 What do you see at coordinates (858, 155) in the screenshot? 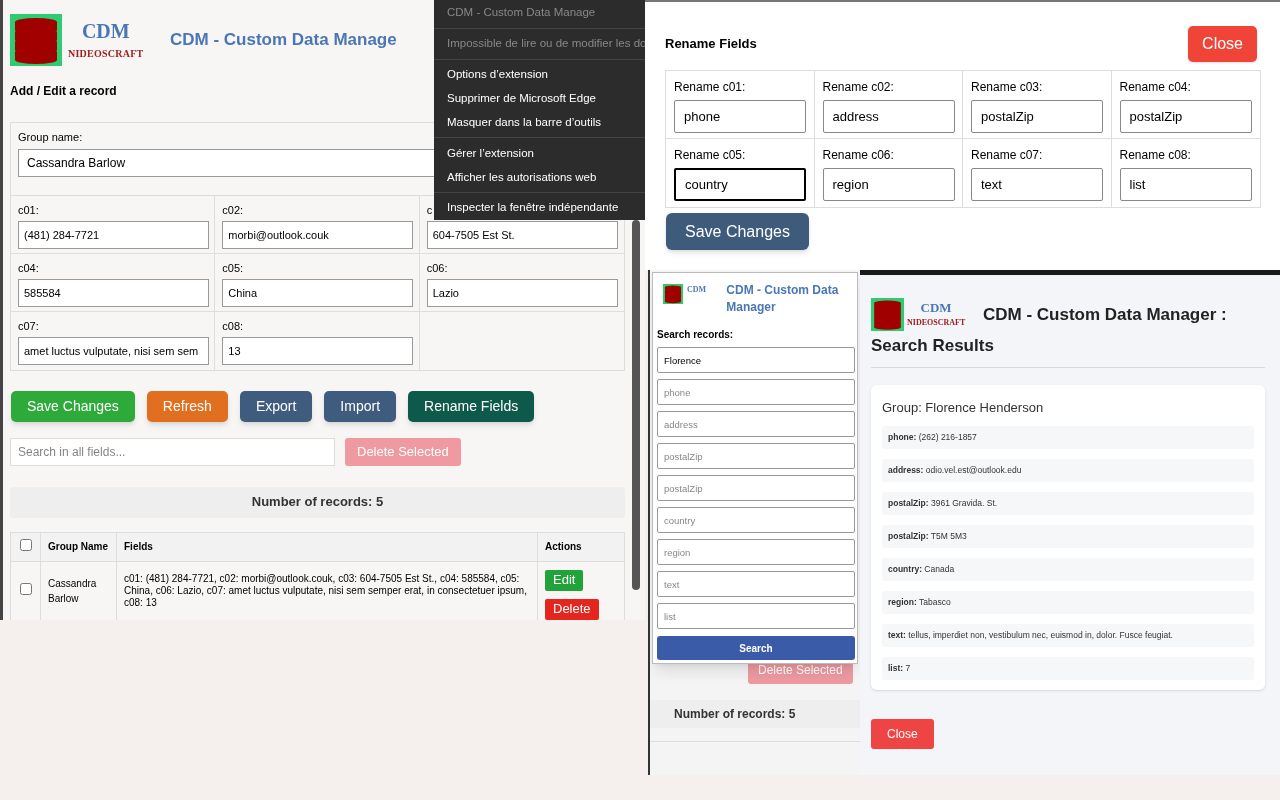
I see `field-label: Rename c06:` at bounding box center [858, 155].